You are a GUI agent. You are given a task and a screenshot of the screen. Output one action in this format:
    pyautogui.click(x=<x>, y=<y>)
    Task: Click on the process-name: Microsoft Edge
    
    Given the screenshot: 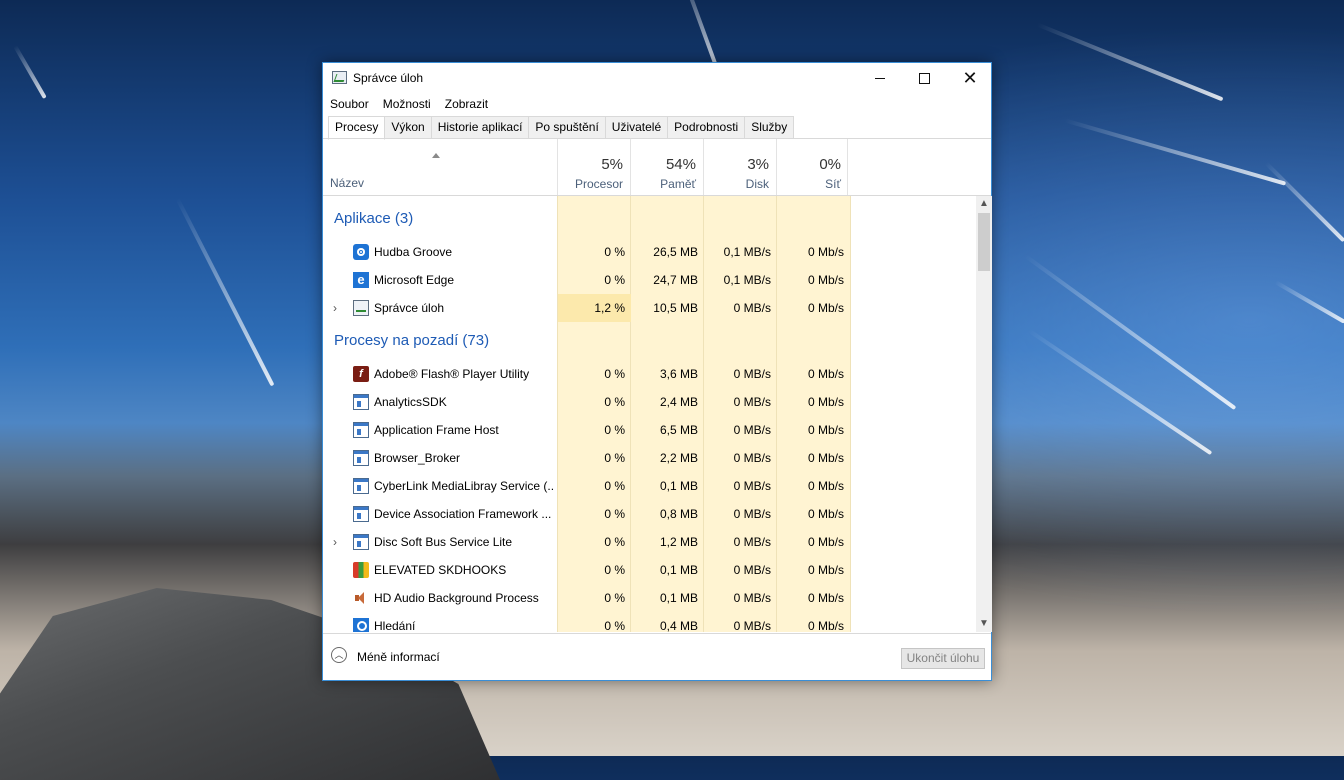 What is the action you would take?
    pyautogui.click(x=414, y=280)
    